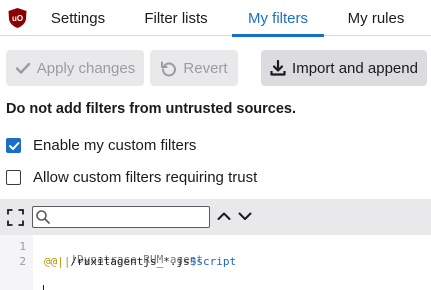 Image resolution: width=431 pixels, height=290 pixels. I want to click on enable-custom-filters-checkbox, so click(13, 145).